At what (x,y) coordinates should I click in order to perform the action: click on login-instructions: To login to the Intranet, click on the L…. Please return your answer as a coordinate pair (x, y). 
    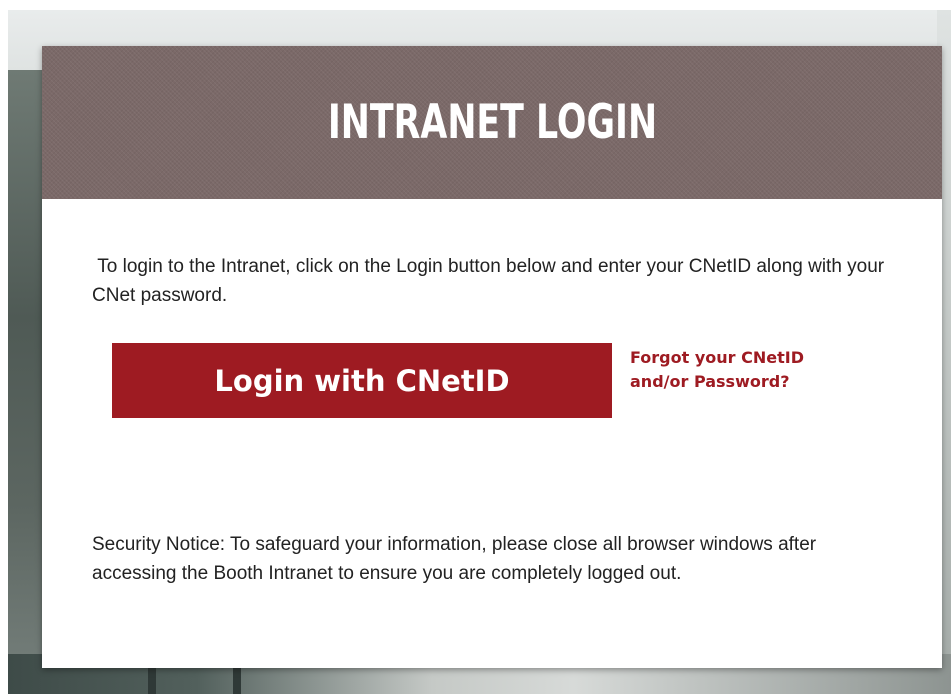
    Looking at the image, I should click on (491, 281).